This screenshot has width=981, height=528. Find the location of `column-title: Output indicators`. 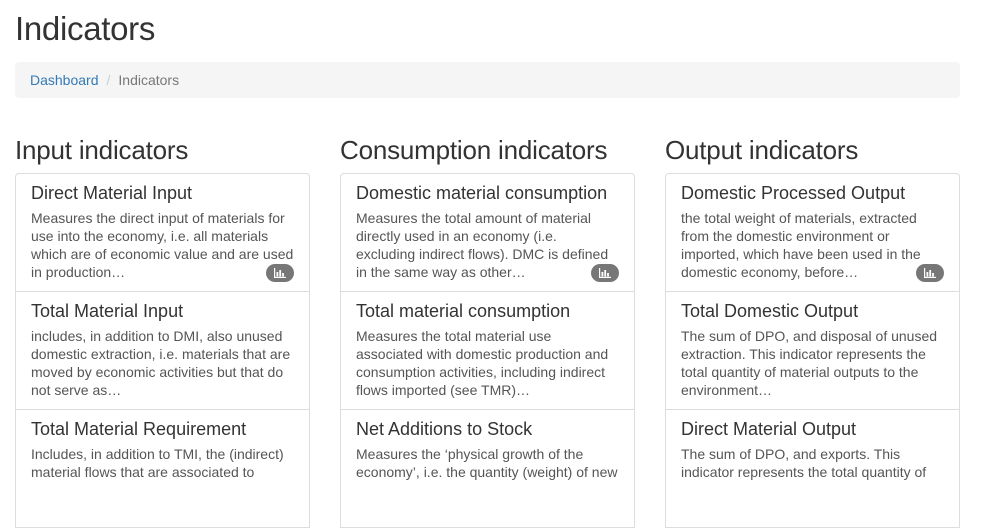

column-title: Output indicators is located at coordinates (762, 150).